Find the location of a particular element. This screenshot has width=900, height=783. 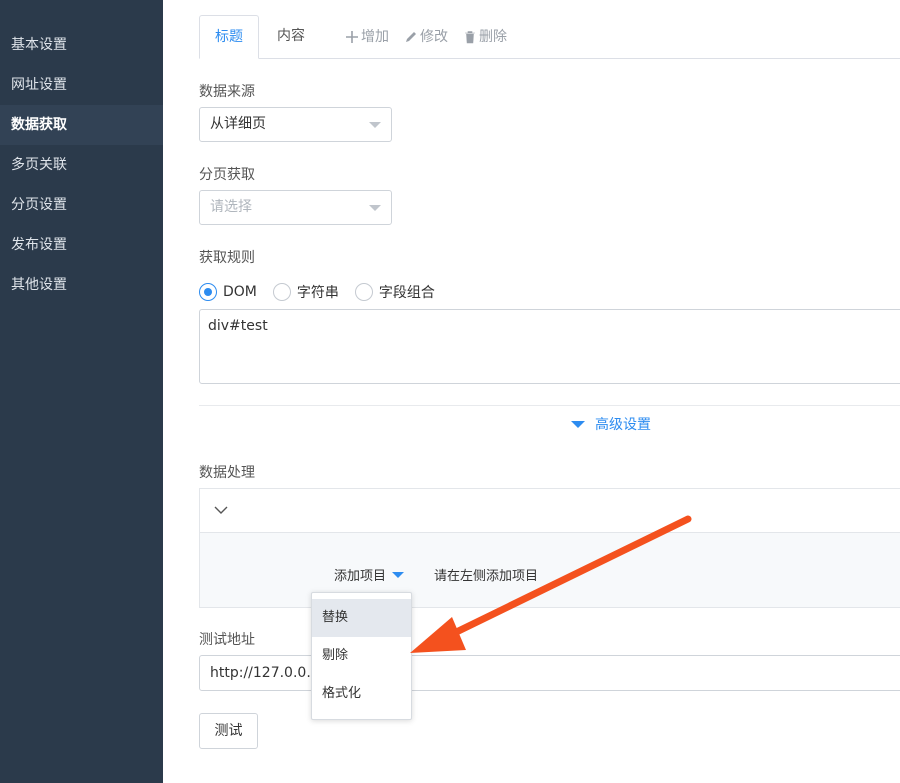

field-tabs: 标题 内容 增加 修改 删除 is located at coordinates (549, 37).